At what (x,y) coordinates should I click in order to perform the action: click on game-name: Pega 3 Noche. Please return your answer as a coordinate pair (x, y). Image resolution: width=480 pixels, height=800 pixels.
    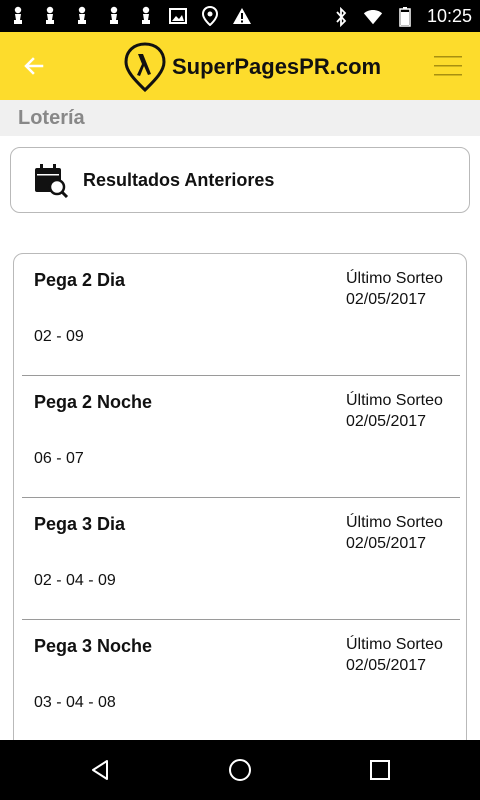
    Looking at the image, I should click on (93, 646).